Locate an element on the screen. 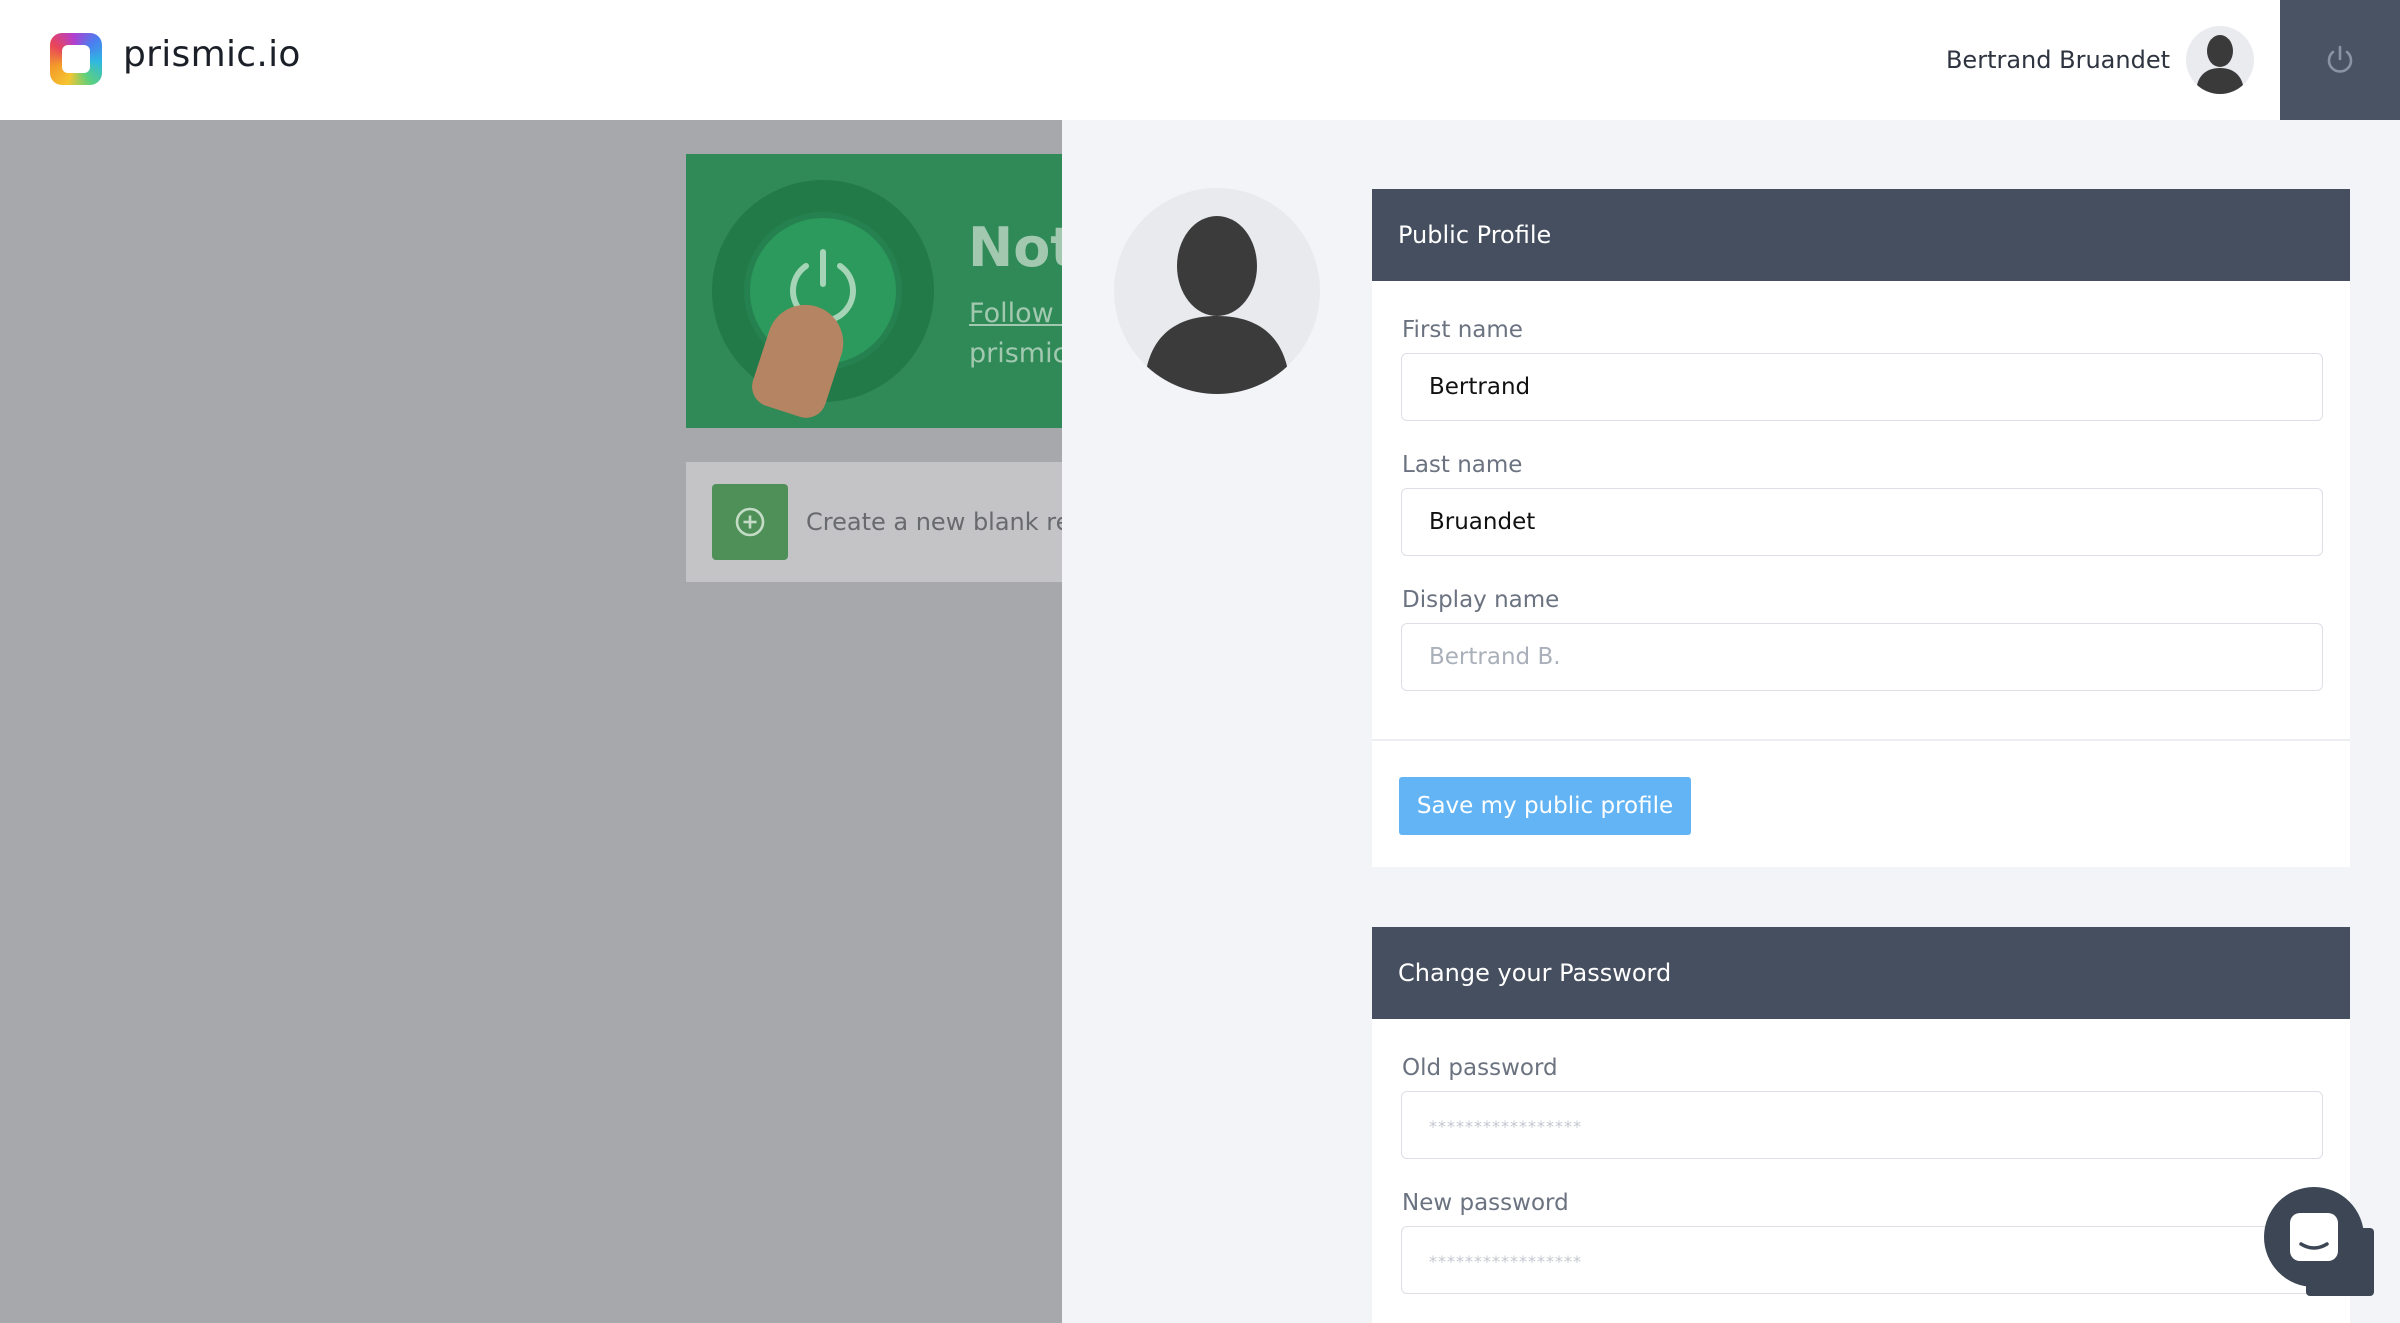 This screenshot has height=1323, width=2400. display-name-input is located at coordinates (1862, 657).